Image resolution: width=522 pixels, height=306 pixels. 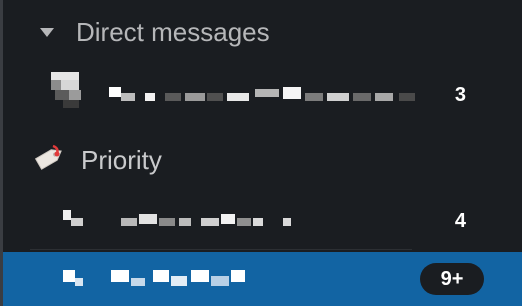 I want to click on section-header-direct-messages: Direct messages, so click(x=150, y=32).